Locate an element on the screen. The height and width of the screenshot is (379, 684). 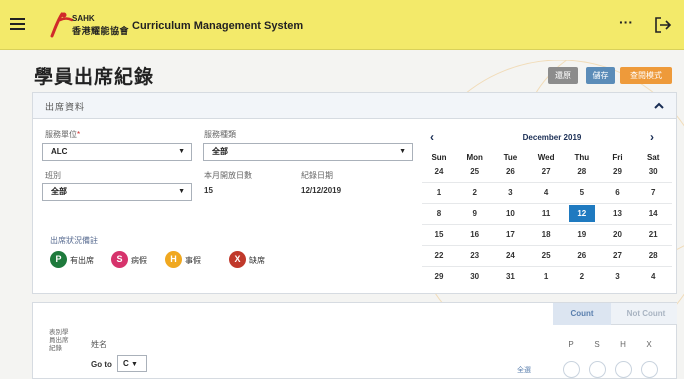
legend-label: 事假 is located at coordinates (193, 260).